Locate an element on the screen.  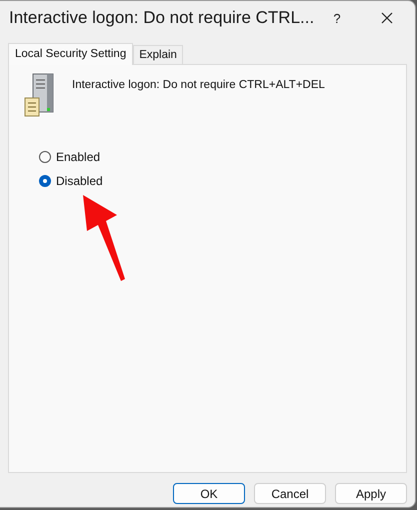
dialog-button: OK is located at coordinates (209, 493).